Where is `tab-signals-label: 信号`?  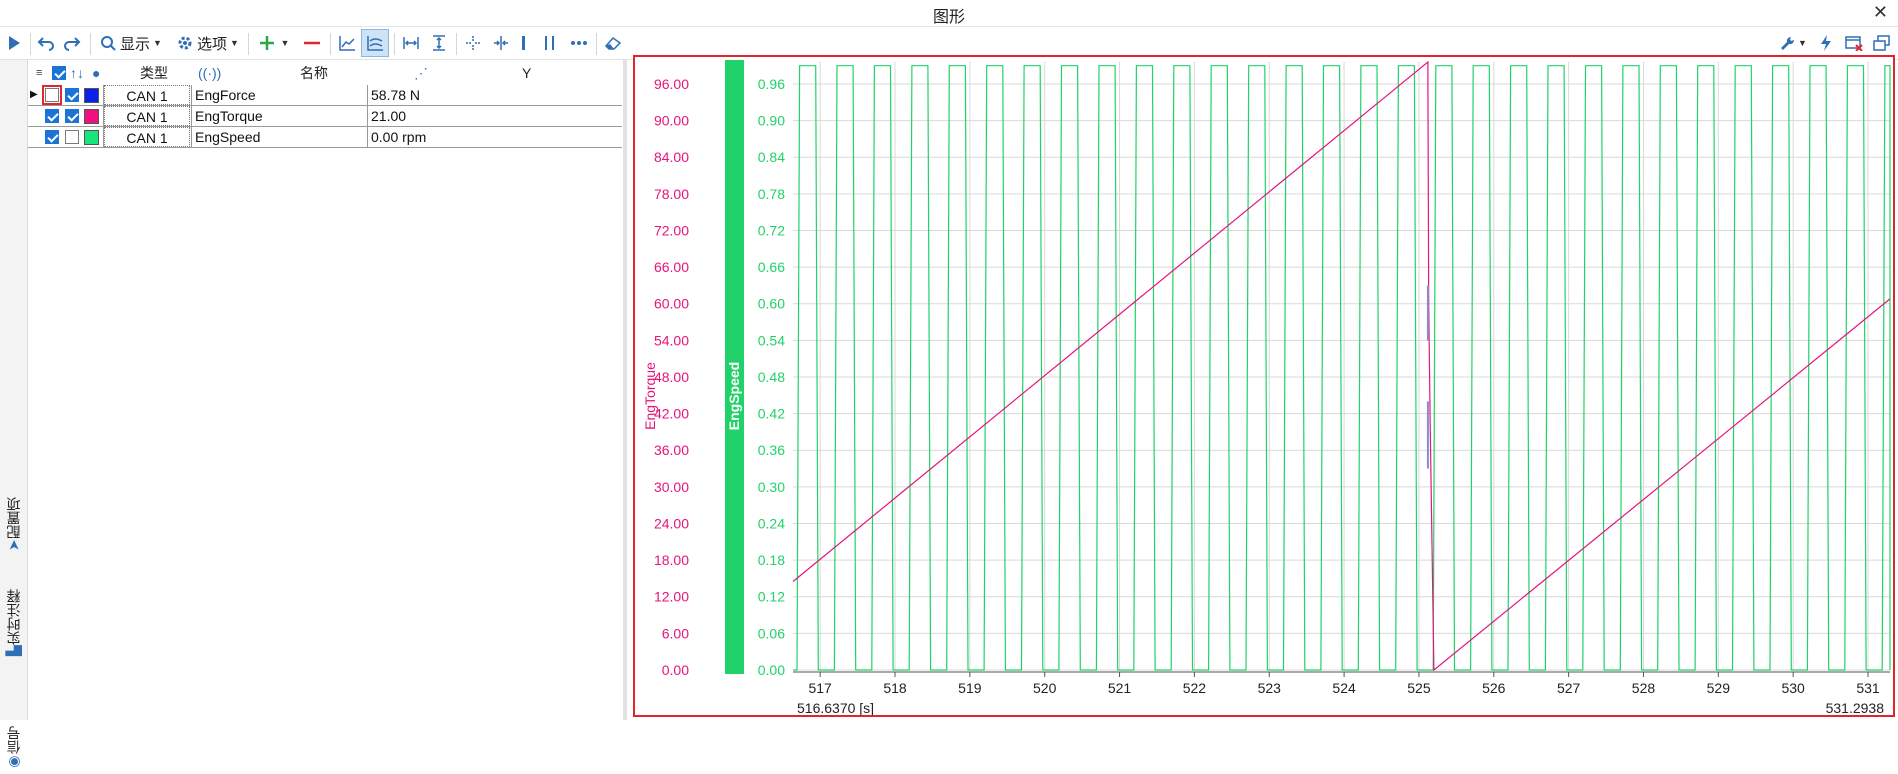
tab-signals-label: 信号 is located at coordinates (13, 740).